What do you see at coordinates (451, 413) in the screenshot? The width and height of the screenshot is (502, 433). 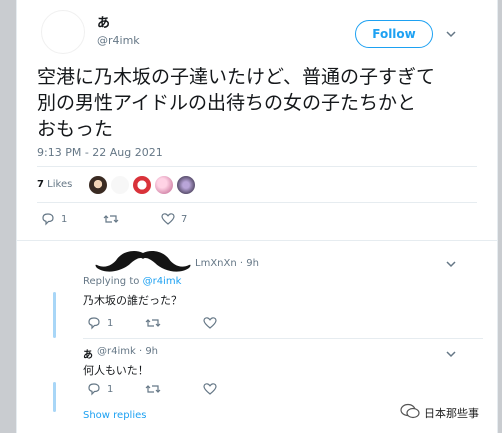 I see `watermark-text: 日本那些事` at bounding box center [451, 413].